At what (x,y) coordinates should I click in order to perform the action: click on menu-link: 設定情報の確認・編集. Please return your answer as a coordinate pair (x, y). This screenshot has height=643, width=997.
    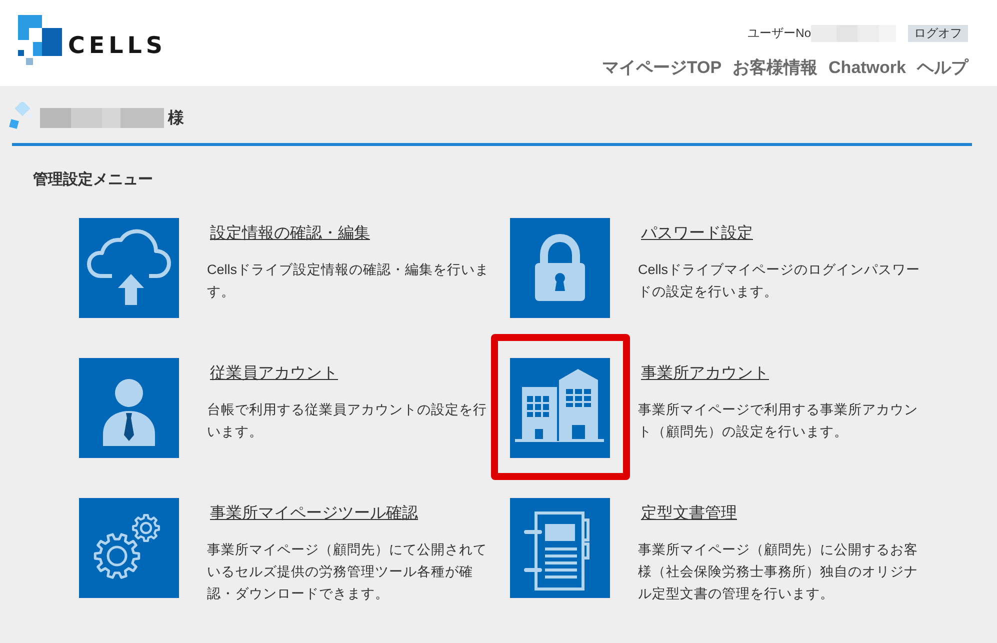
    Looking at the image, I should click on (290, 234).